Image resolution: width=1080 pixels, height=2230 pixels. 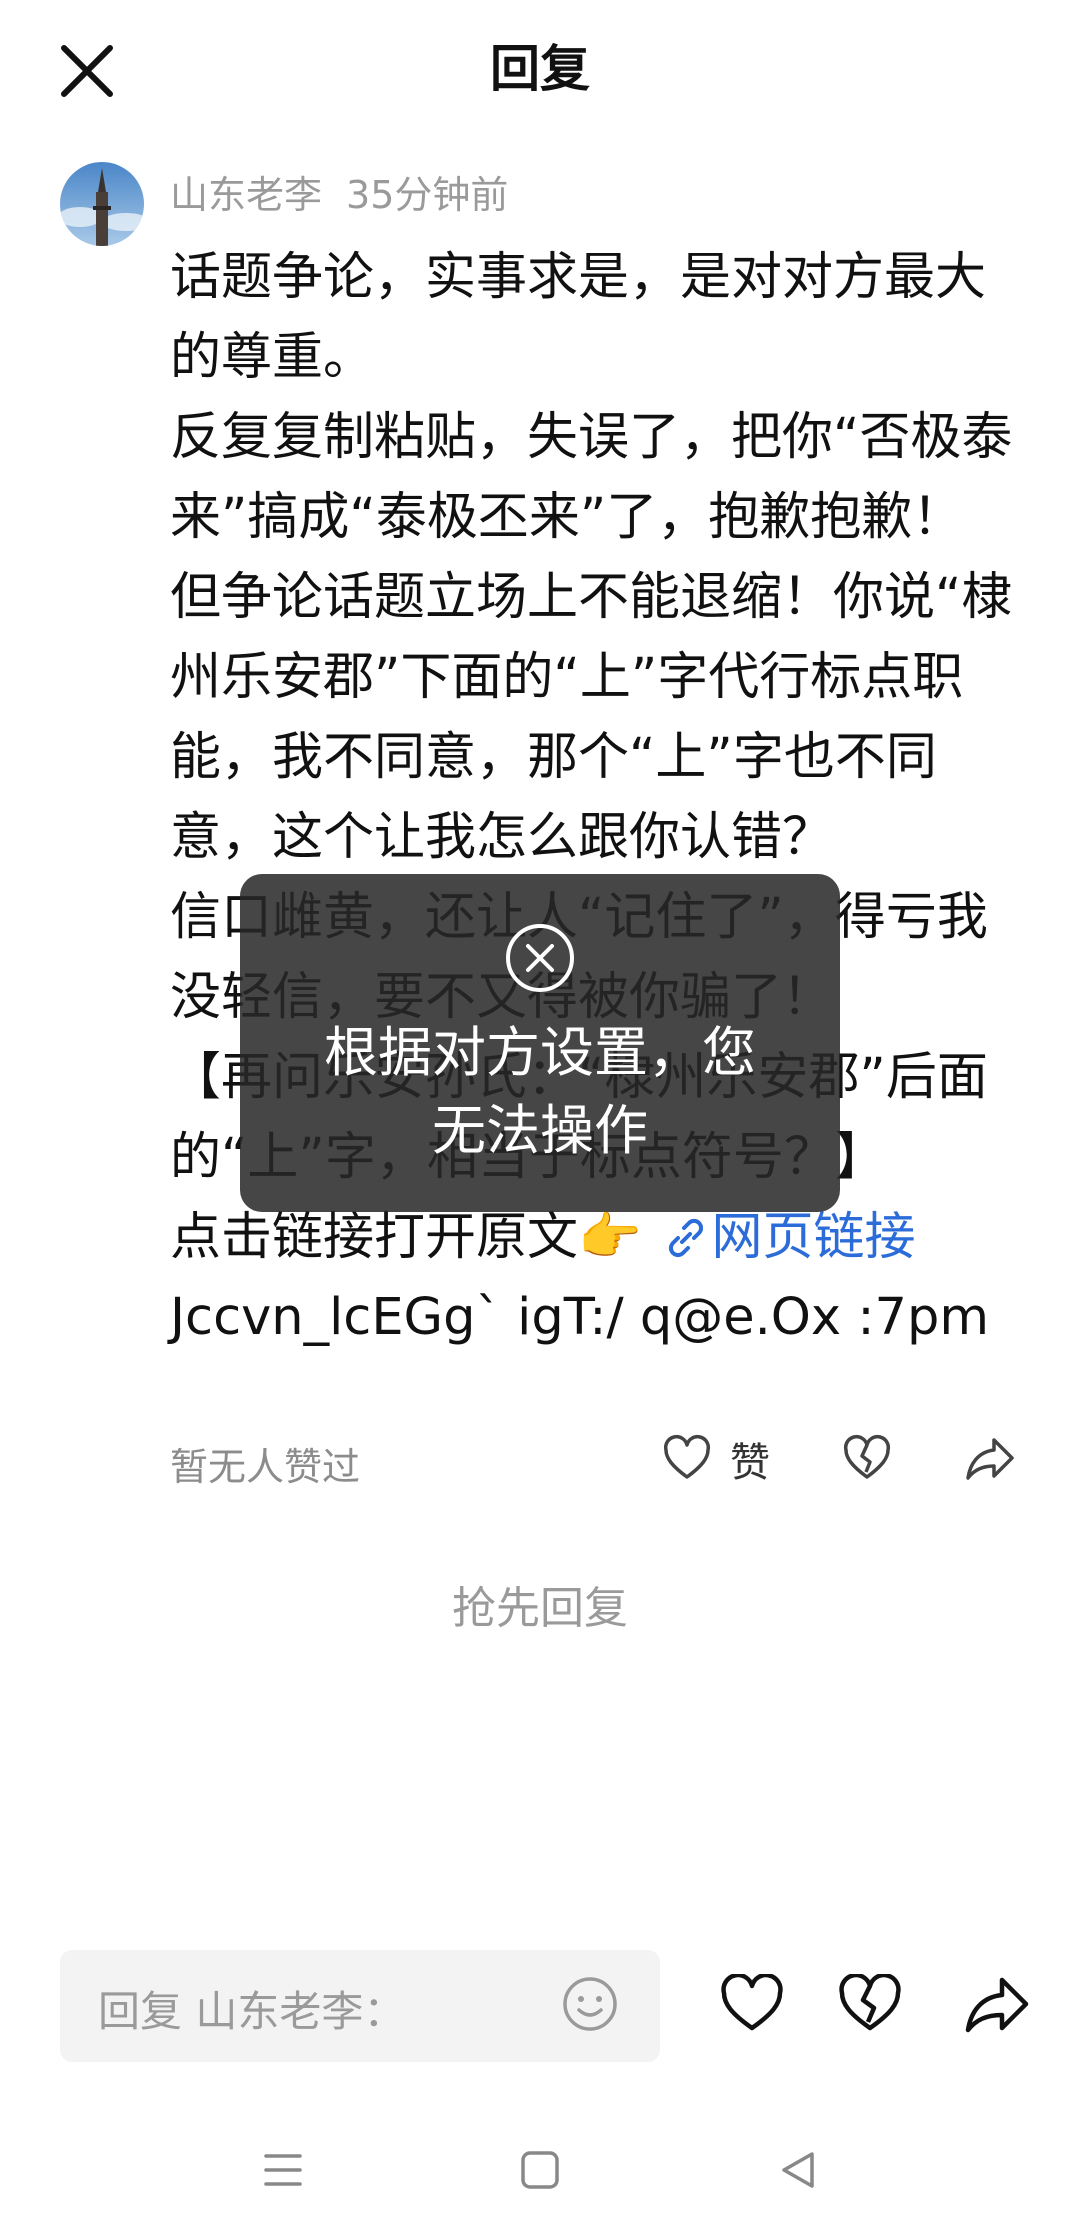 I want to click on code-line: Jccvn_lcEGg` igT:/ q@e.Ox :7pm, so click(x=580, y=1317).